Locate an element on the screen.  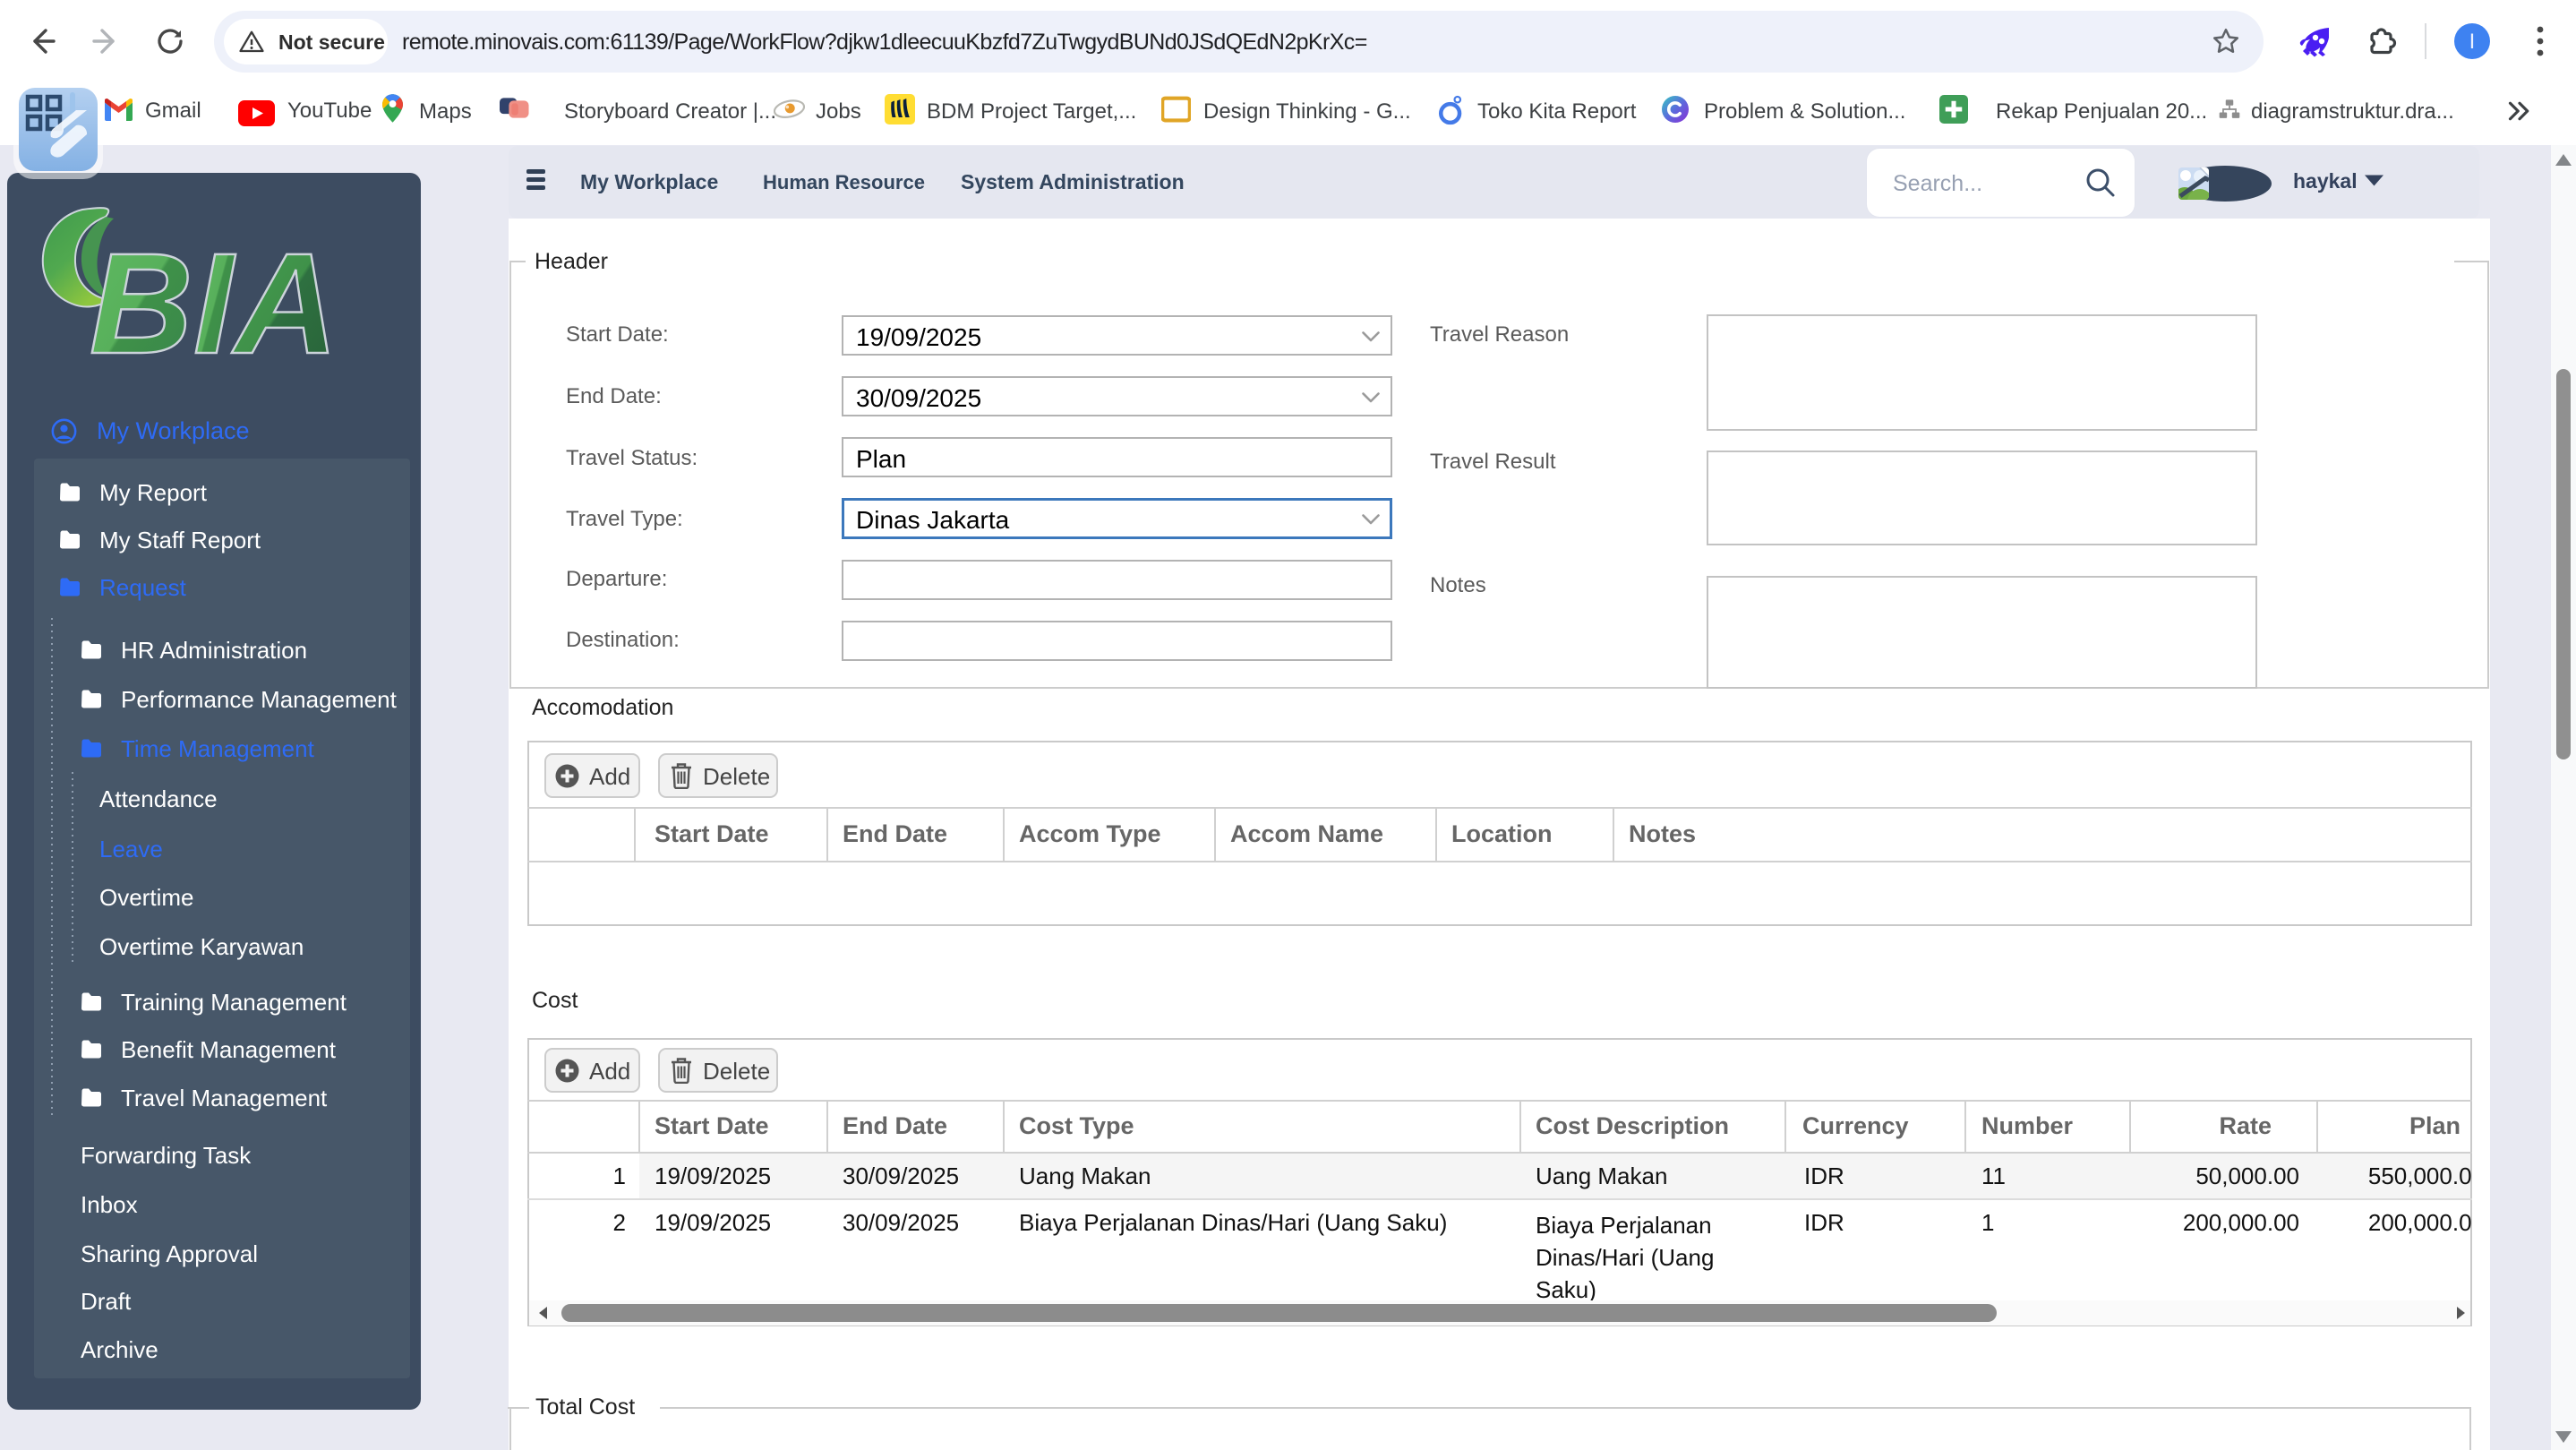
svg-text: I is located at coordinates (215, 296).